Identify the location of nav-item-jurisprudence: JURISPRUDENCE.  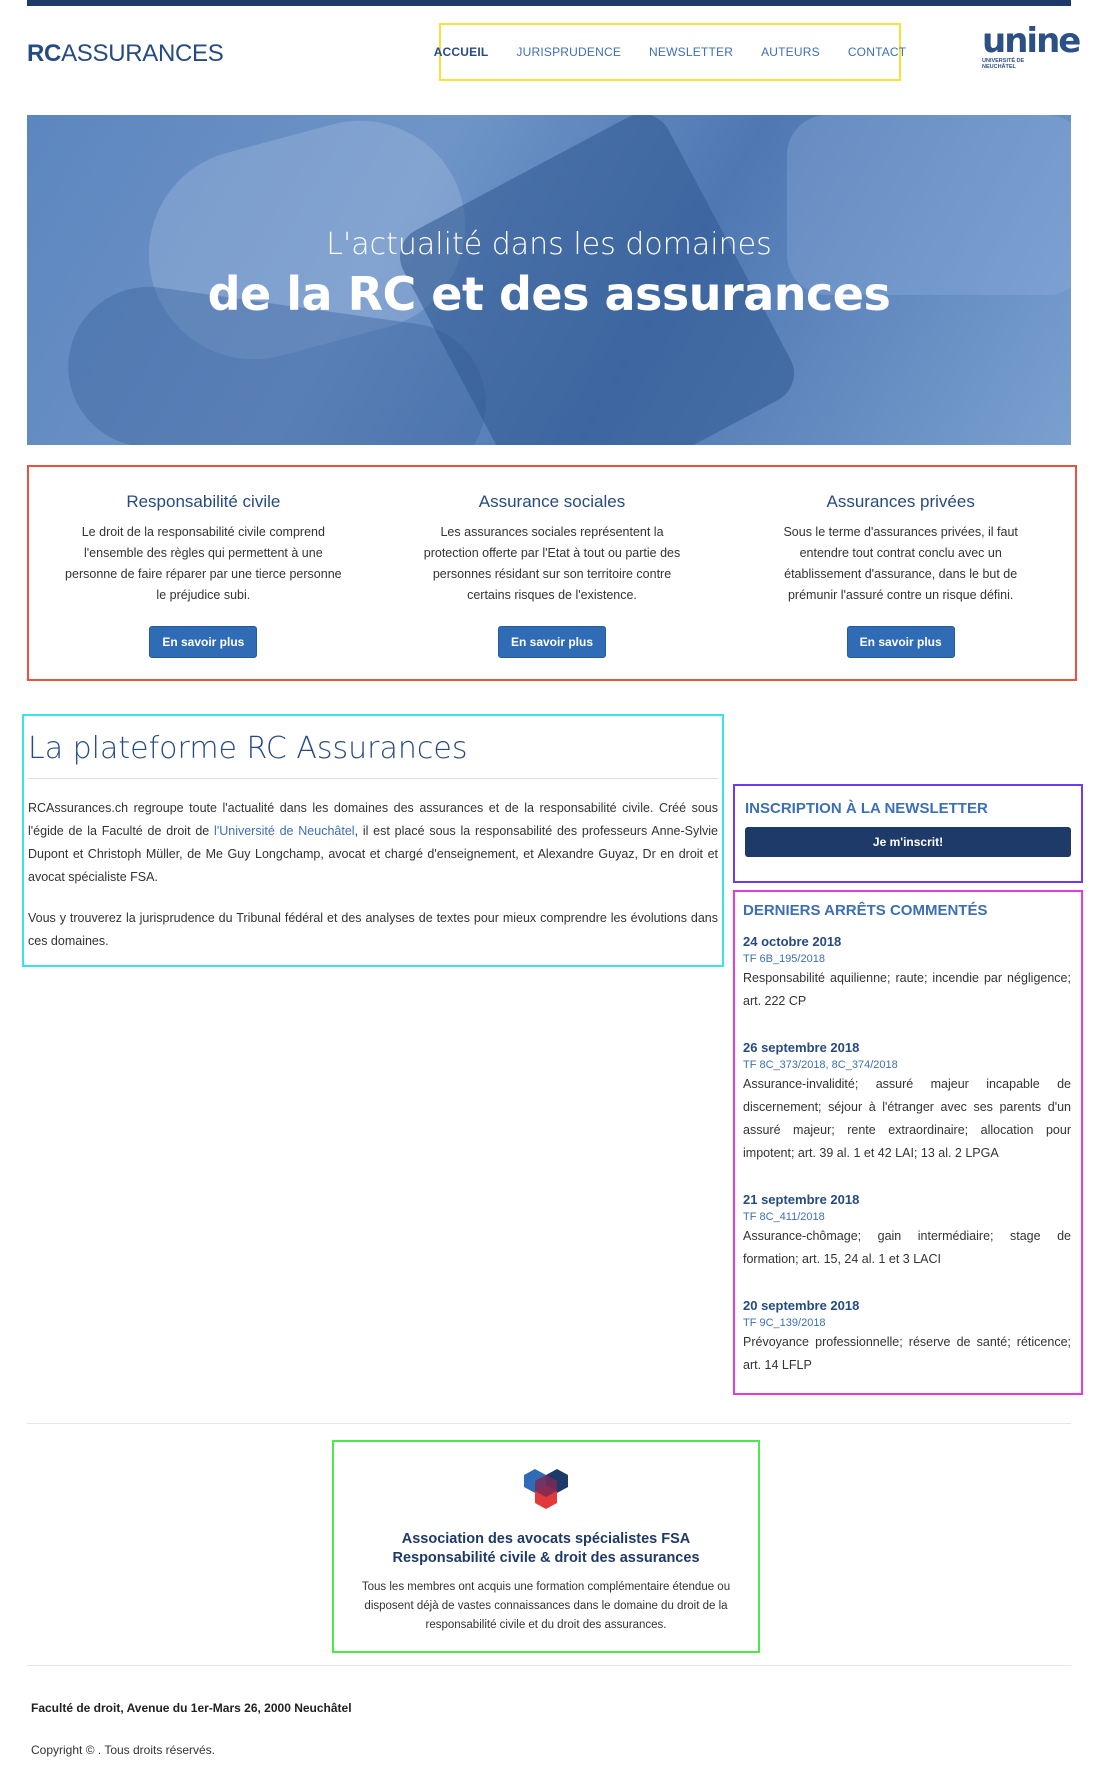
(568, 52).